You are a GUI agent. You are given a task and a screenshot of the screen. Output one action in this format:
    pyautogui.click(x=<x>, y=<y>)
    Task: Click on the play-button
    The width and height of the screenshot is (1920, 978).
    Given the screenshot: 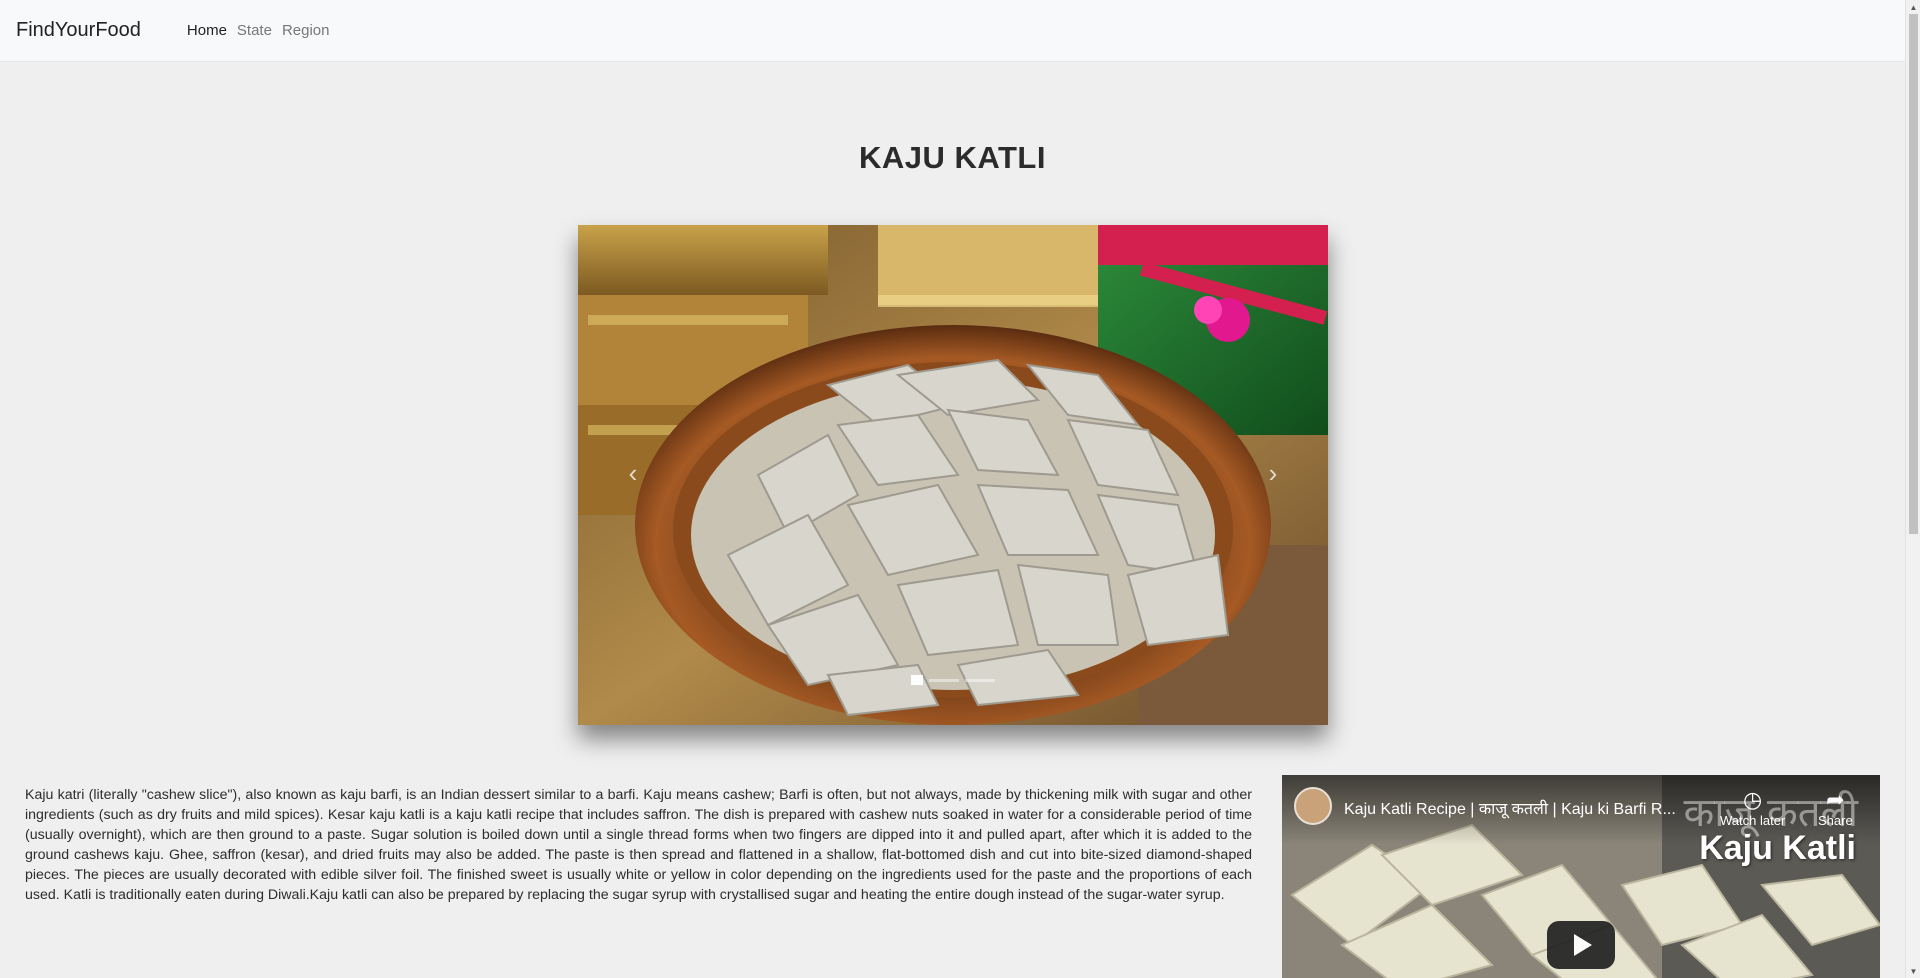 What is the action you would take?
    pyautogui.click(x=1581, y=945)
    